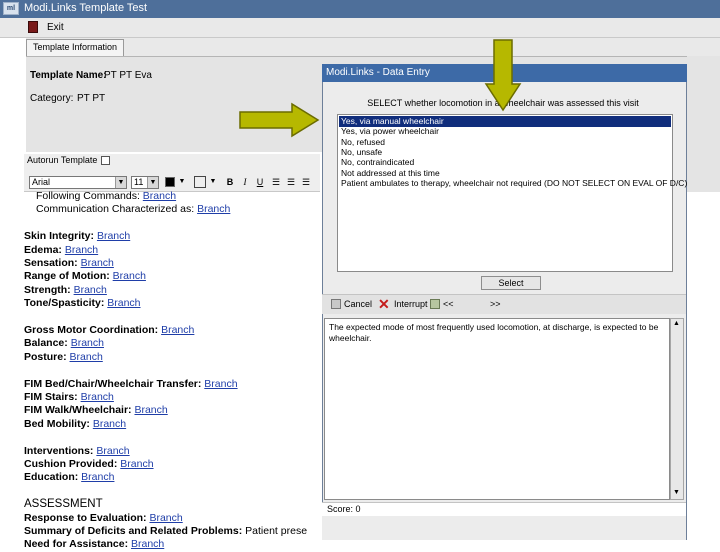  Describe the element at coordinates (435, 304) in the screenshot. I see `back-icon` at that location.